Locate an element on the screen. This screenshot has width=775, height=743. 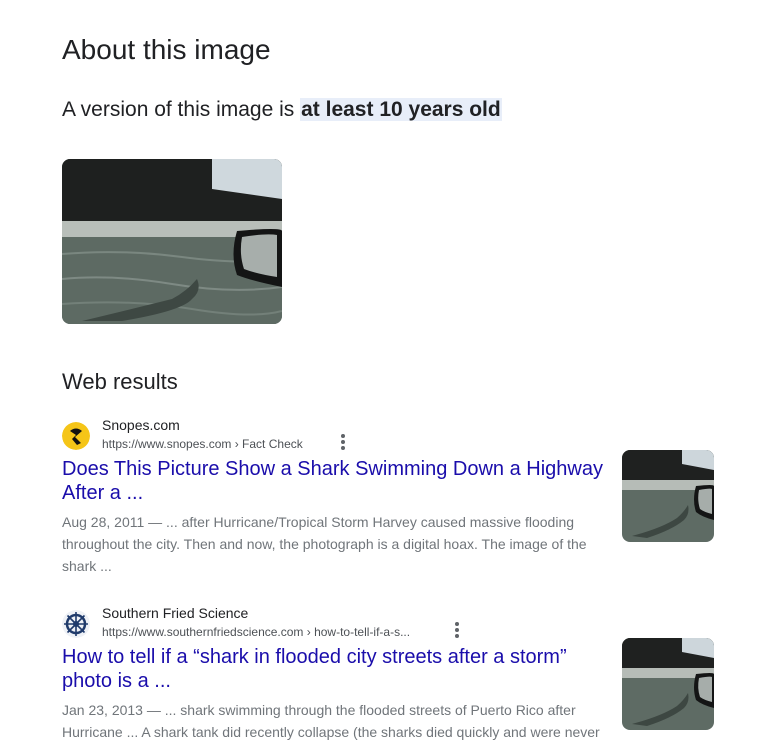
source-url: https://www.snopes.com › Fact Check is located at coordinates (202, 444).